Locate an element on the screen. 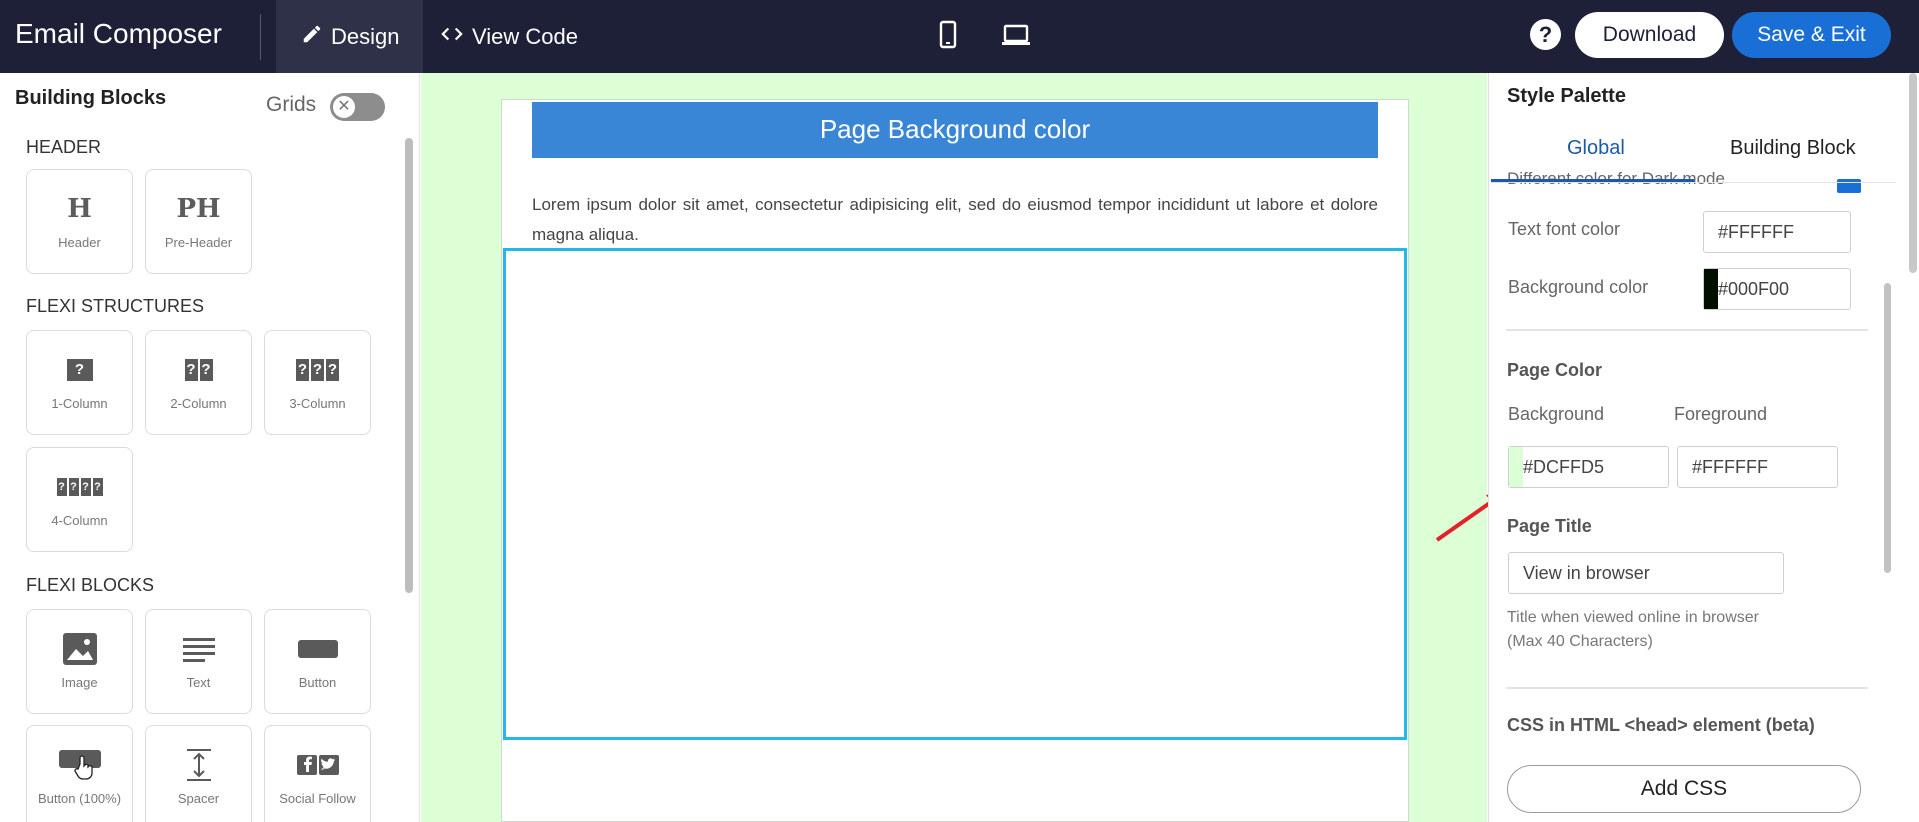 This screenshot has width=1919, height=822. grids-label: Grids is located at coordinates (291, 104).